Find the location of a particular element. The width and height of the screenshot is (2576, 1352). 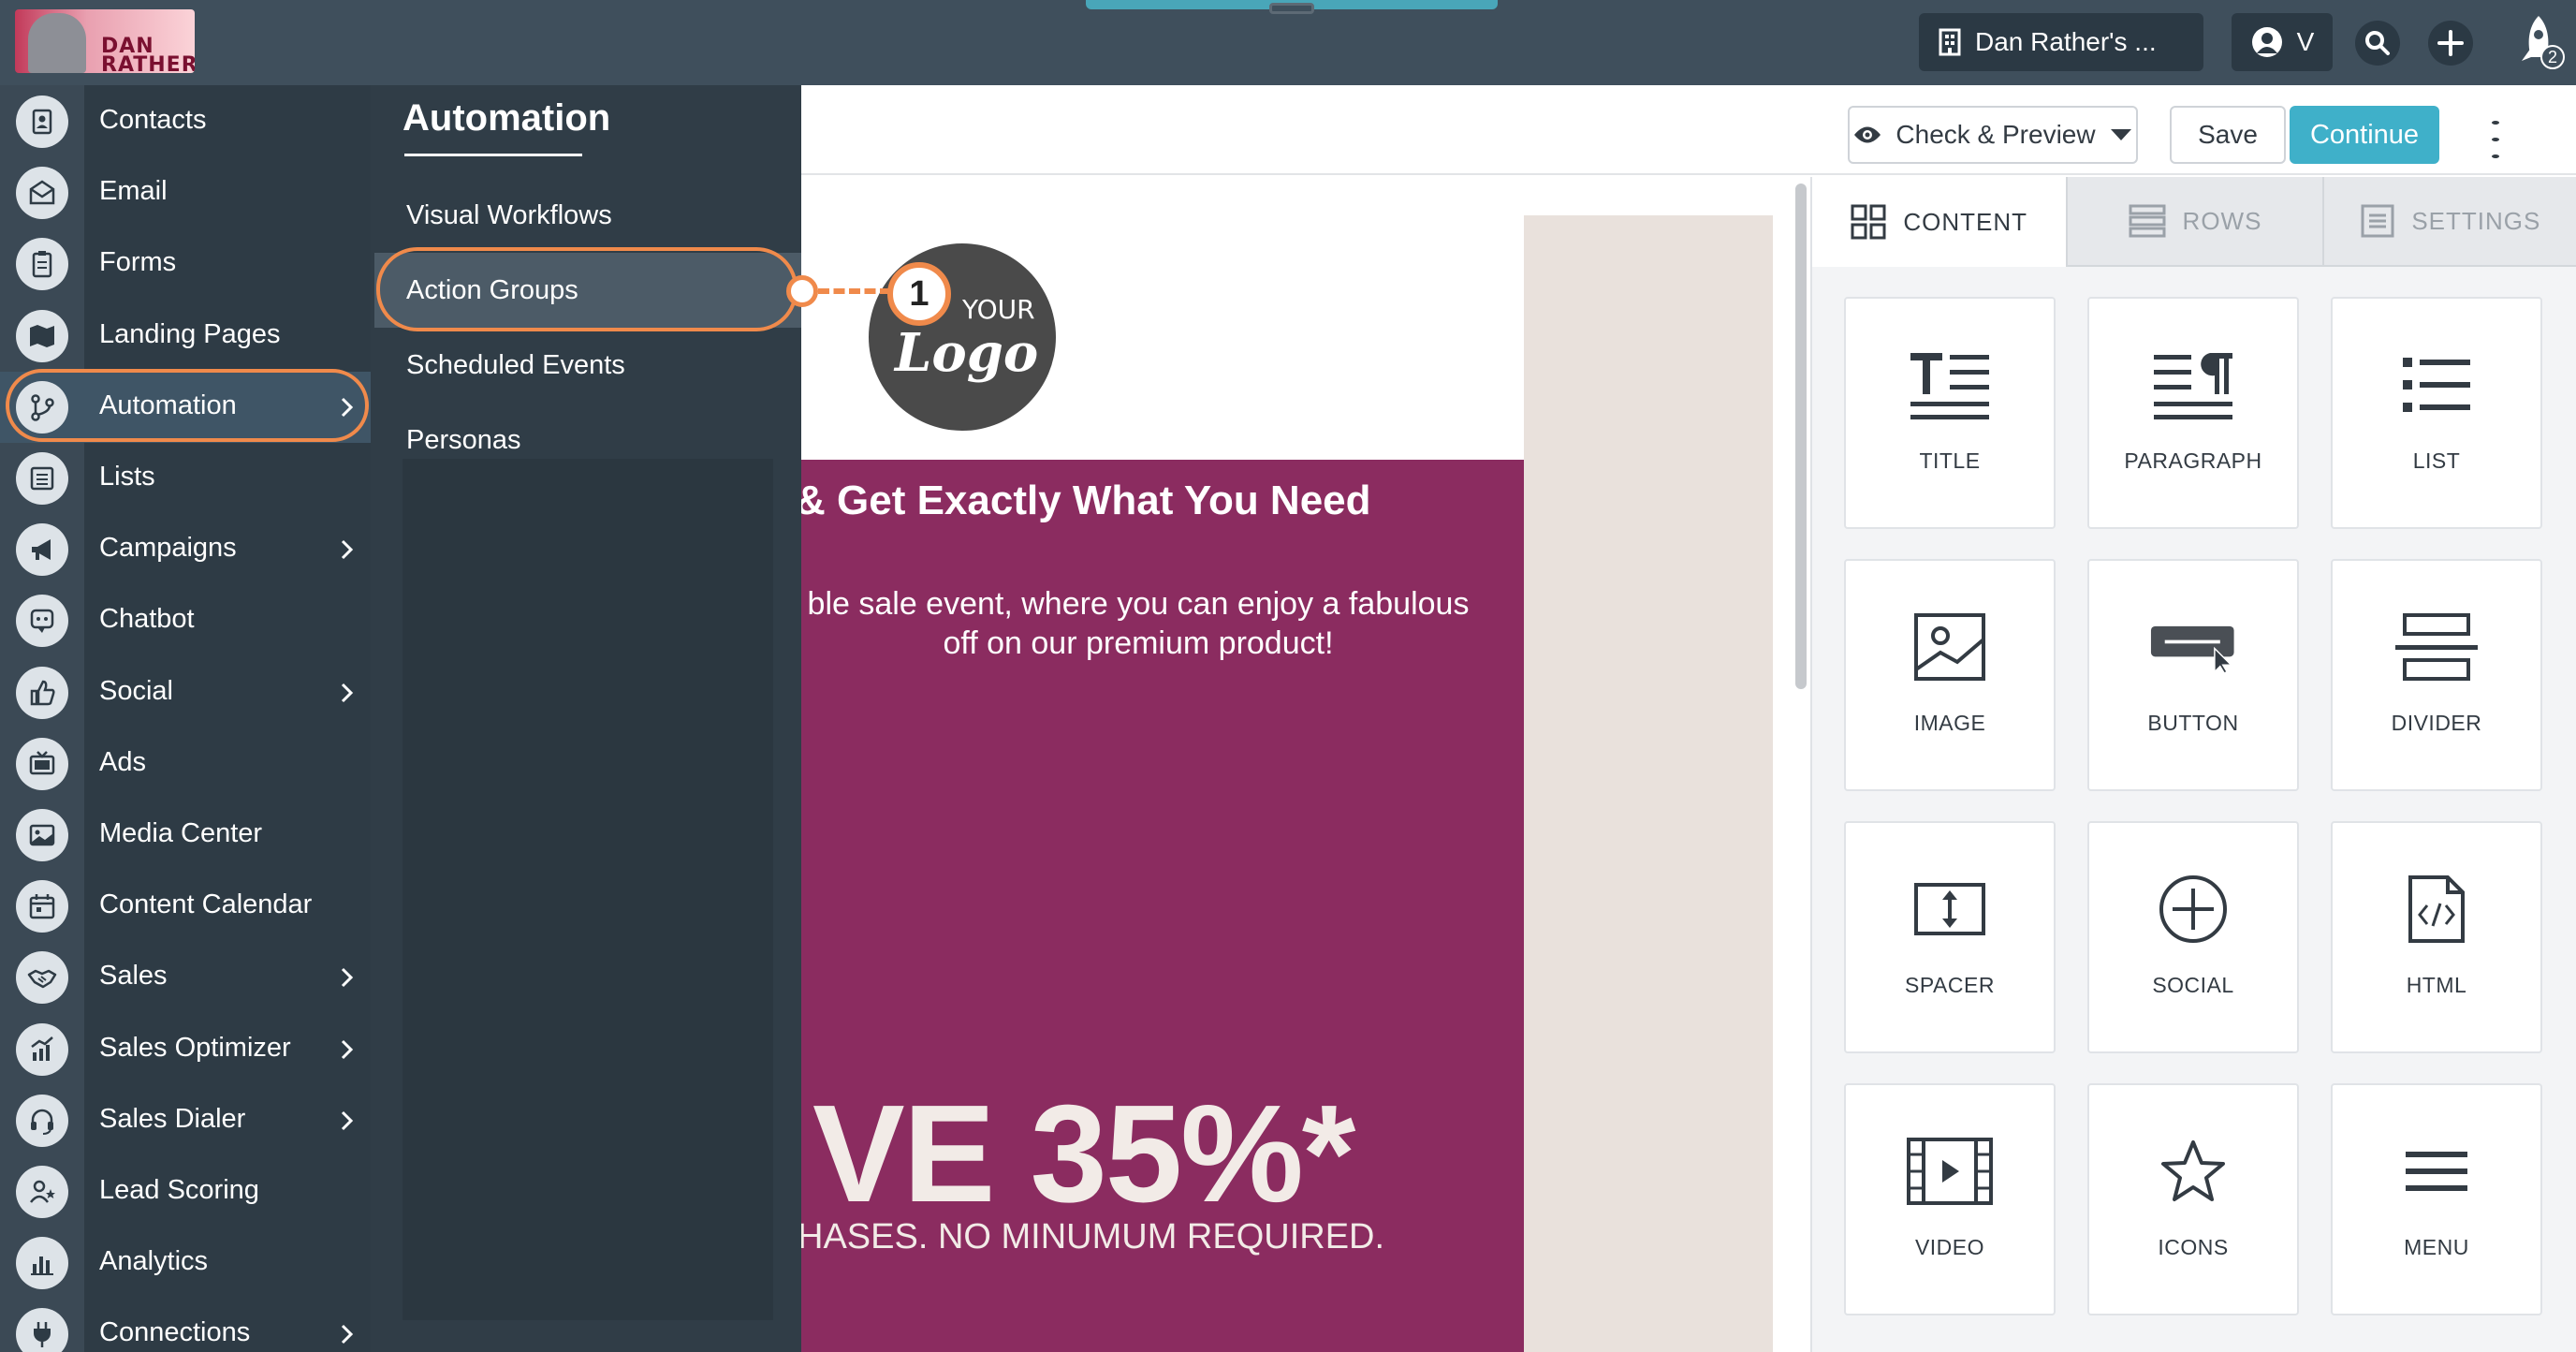

sidebar-item-landing-pages: Landing Pages is located at coordinates (185, 337).